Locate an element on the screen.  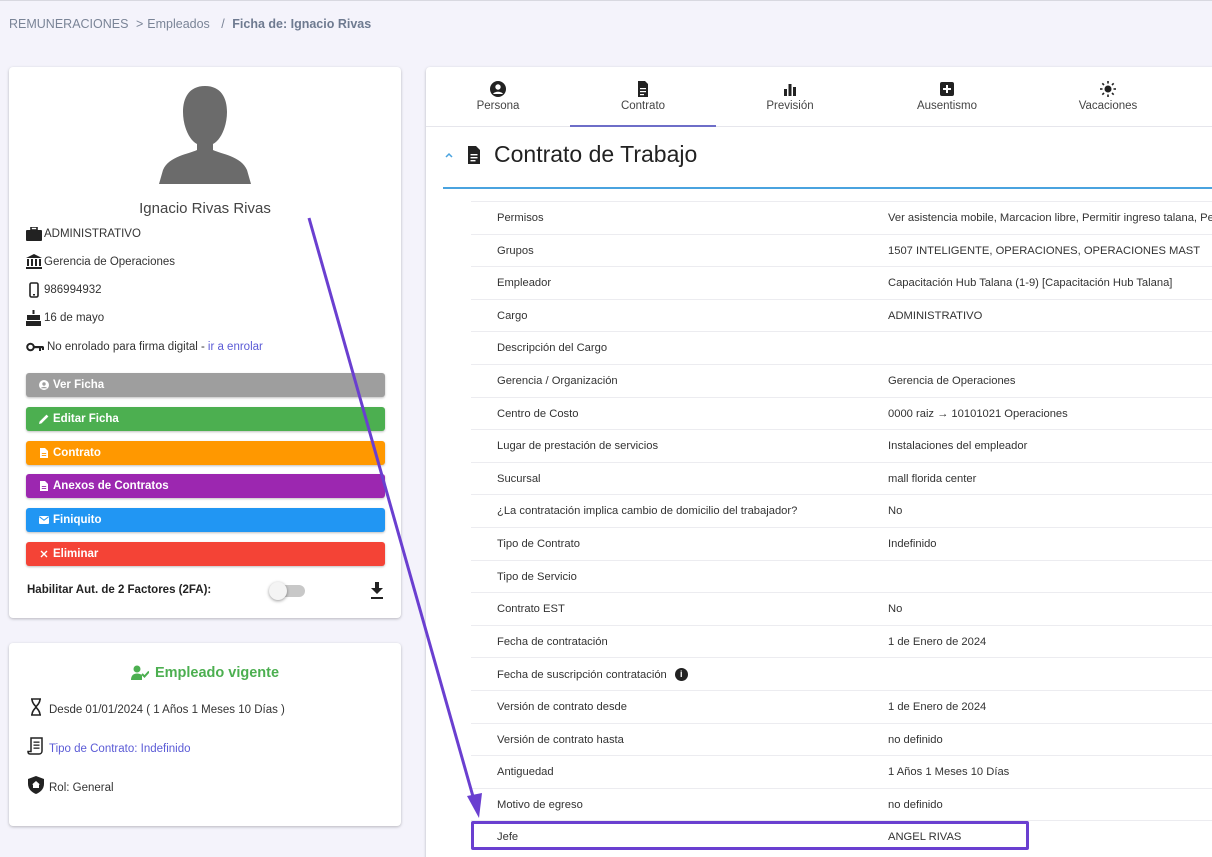
row-label: Motivo de egreso is located at coordinates (540, 805).